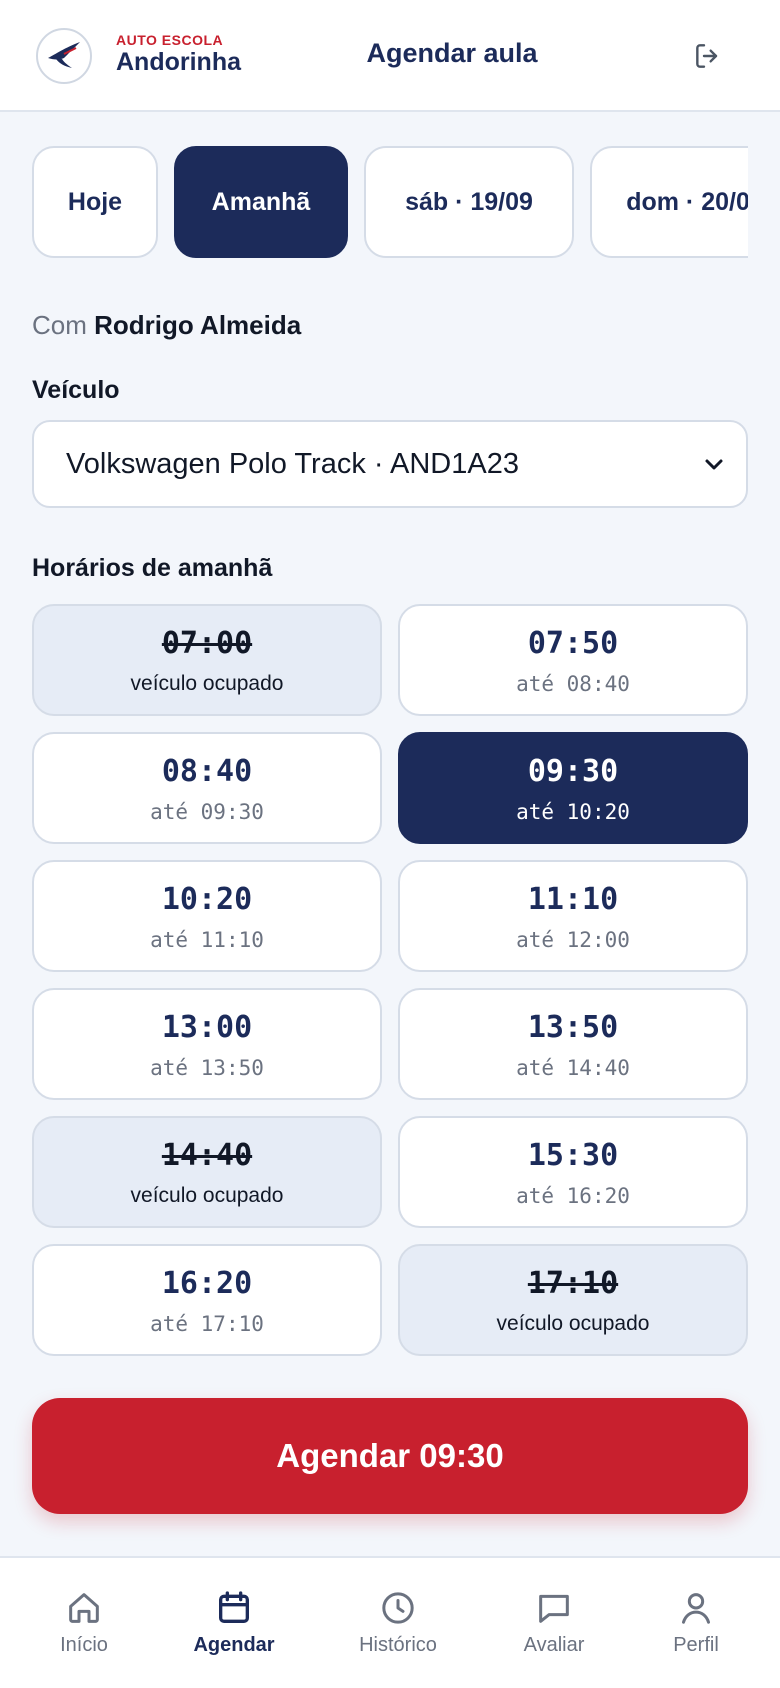  I want to click on nav-label: Início, so click(84, 1645).